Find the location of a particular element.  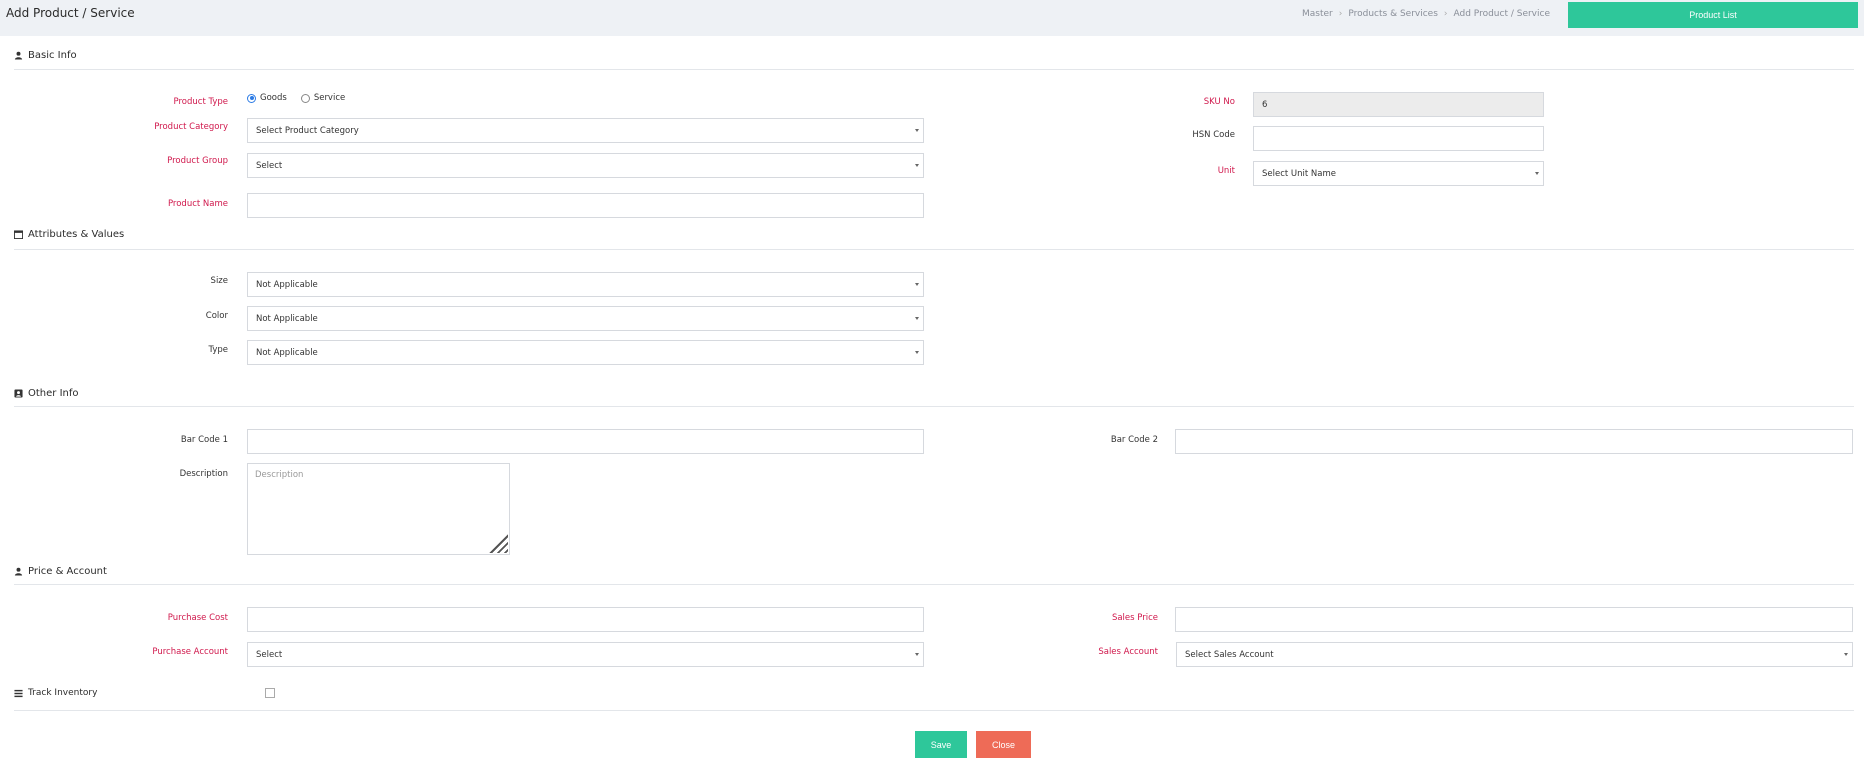

calendar-icon is located at coordinates (18, 234).